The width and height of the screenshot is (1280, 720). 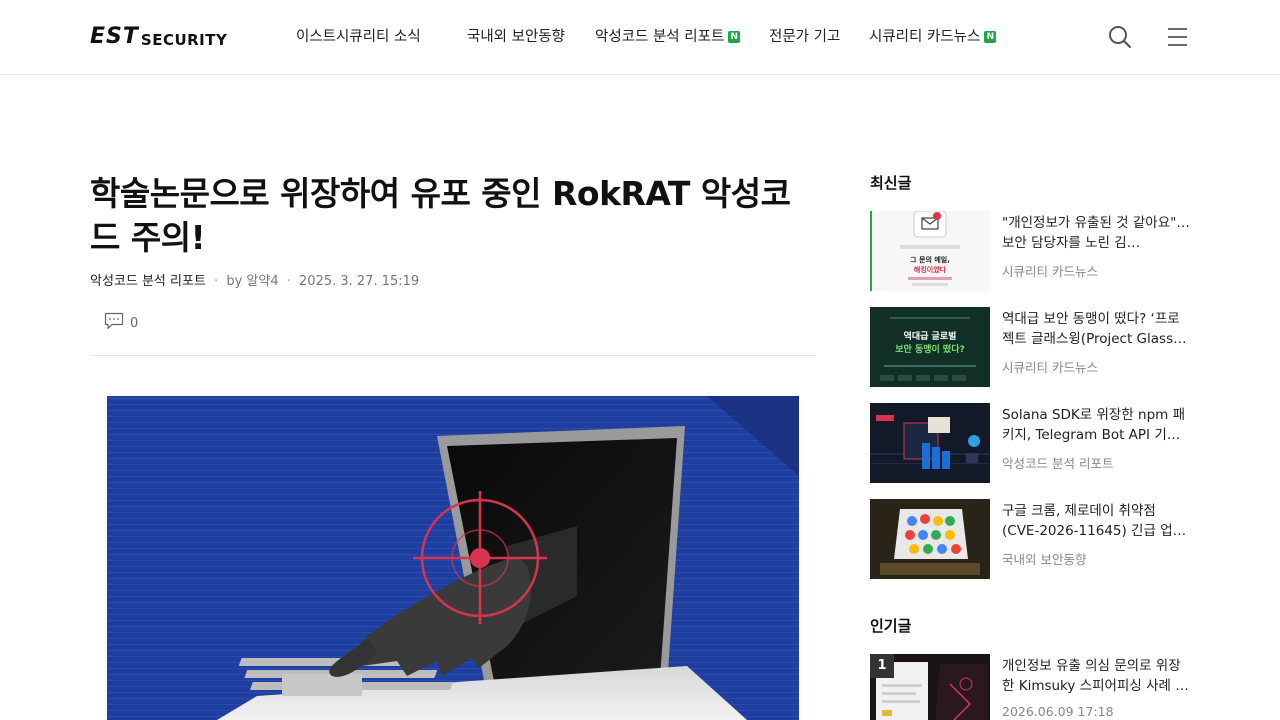 What do you see at coordinates (660, 37) in the screenshot?
I see `nav-label: 악성코드 분석 리포트` at bounding box center [660, 37].